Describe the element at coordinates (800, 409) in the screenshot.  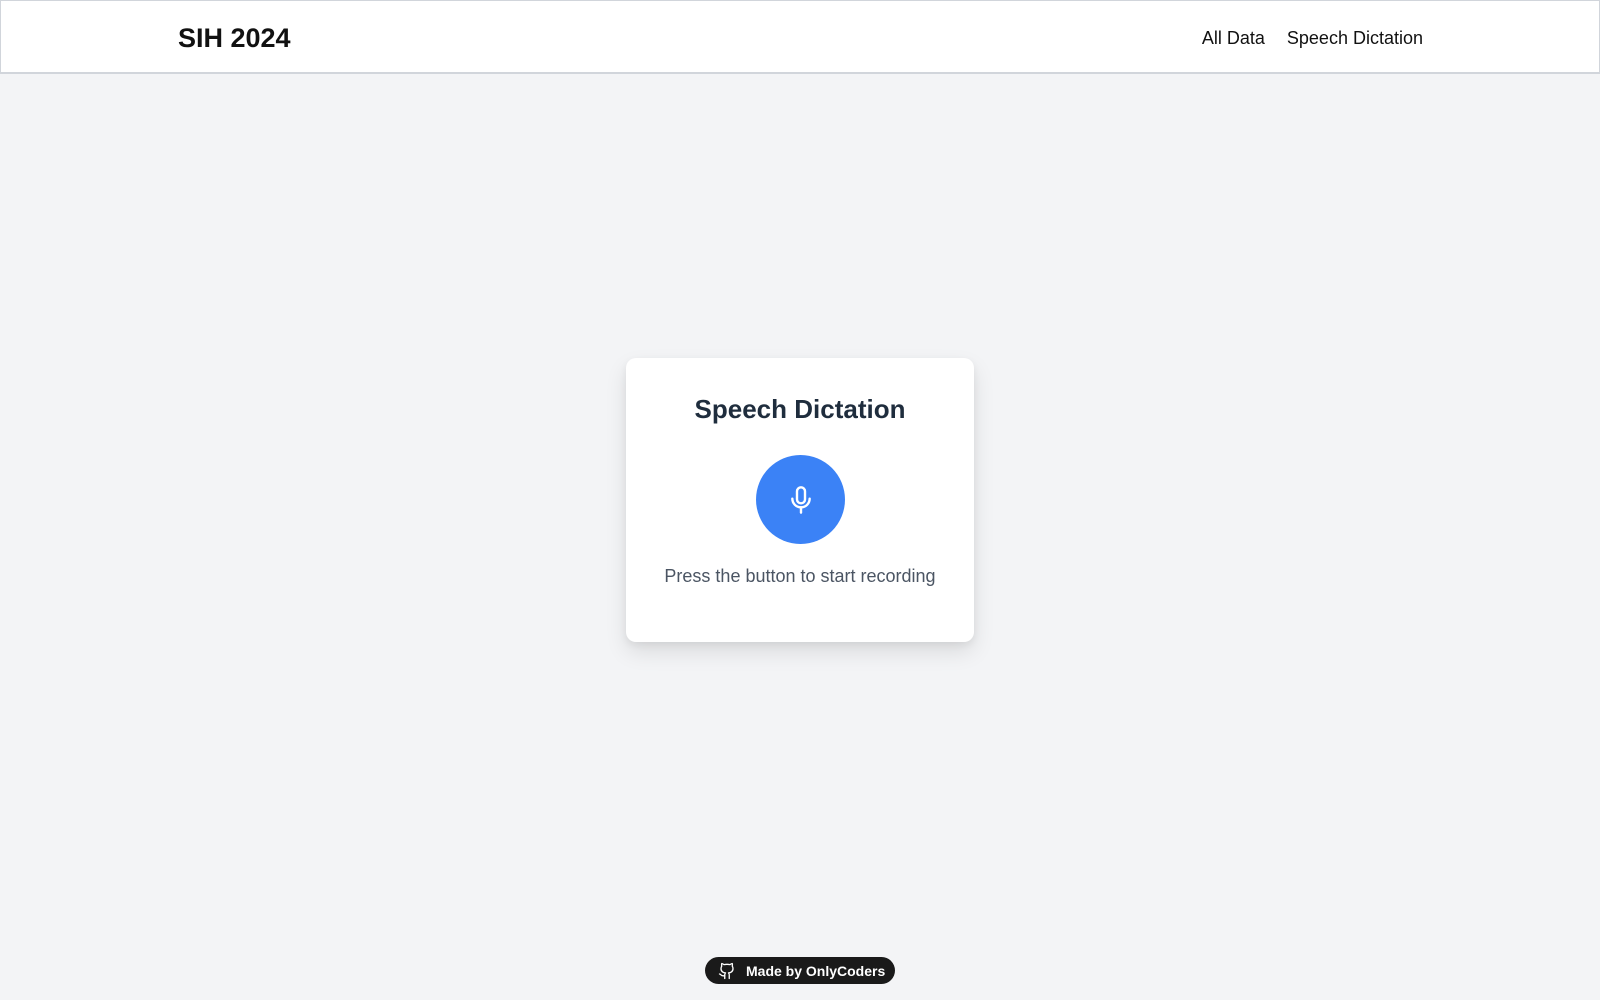
I see `card-title: Speech Dictation` at that location.